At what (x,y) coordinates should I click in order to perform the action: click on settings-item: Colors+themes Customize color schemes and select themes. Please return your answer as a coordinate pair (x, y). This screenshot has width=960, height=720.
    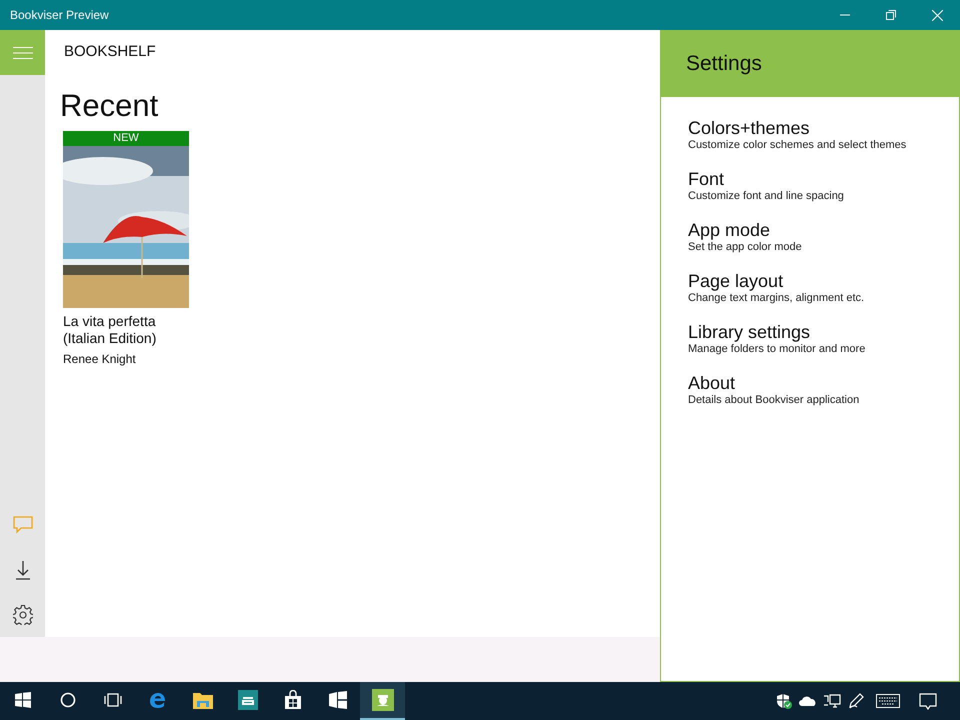
    Looking at the image, I should click on (810, 135).